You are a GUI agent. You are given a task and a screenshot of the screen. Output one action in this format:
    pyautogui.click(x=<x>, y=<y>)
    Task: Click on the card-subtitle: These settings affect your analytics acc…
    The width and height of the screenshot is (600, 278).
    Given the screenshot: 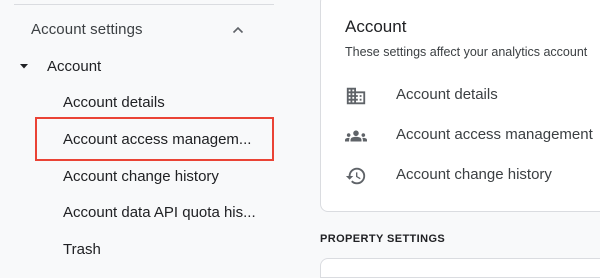 What is the action you would take?
    pyautogui.click(x=466, y=52)
    